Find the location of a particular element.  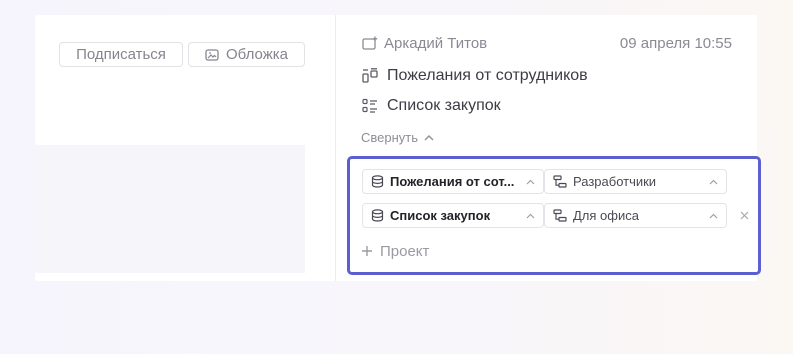

department-name: Разработчики is located at coordinates (615, 181).